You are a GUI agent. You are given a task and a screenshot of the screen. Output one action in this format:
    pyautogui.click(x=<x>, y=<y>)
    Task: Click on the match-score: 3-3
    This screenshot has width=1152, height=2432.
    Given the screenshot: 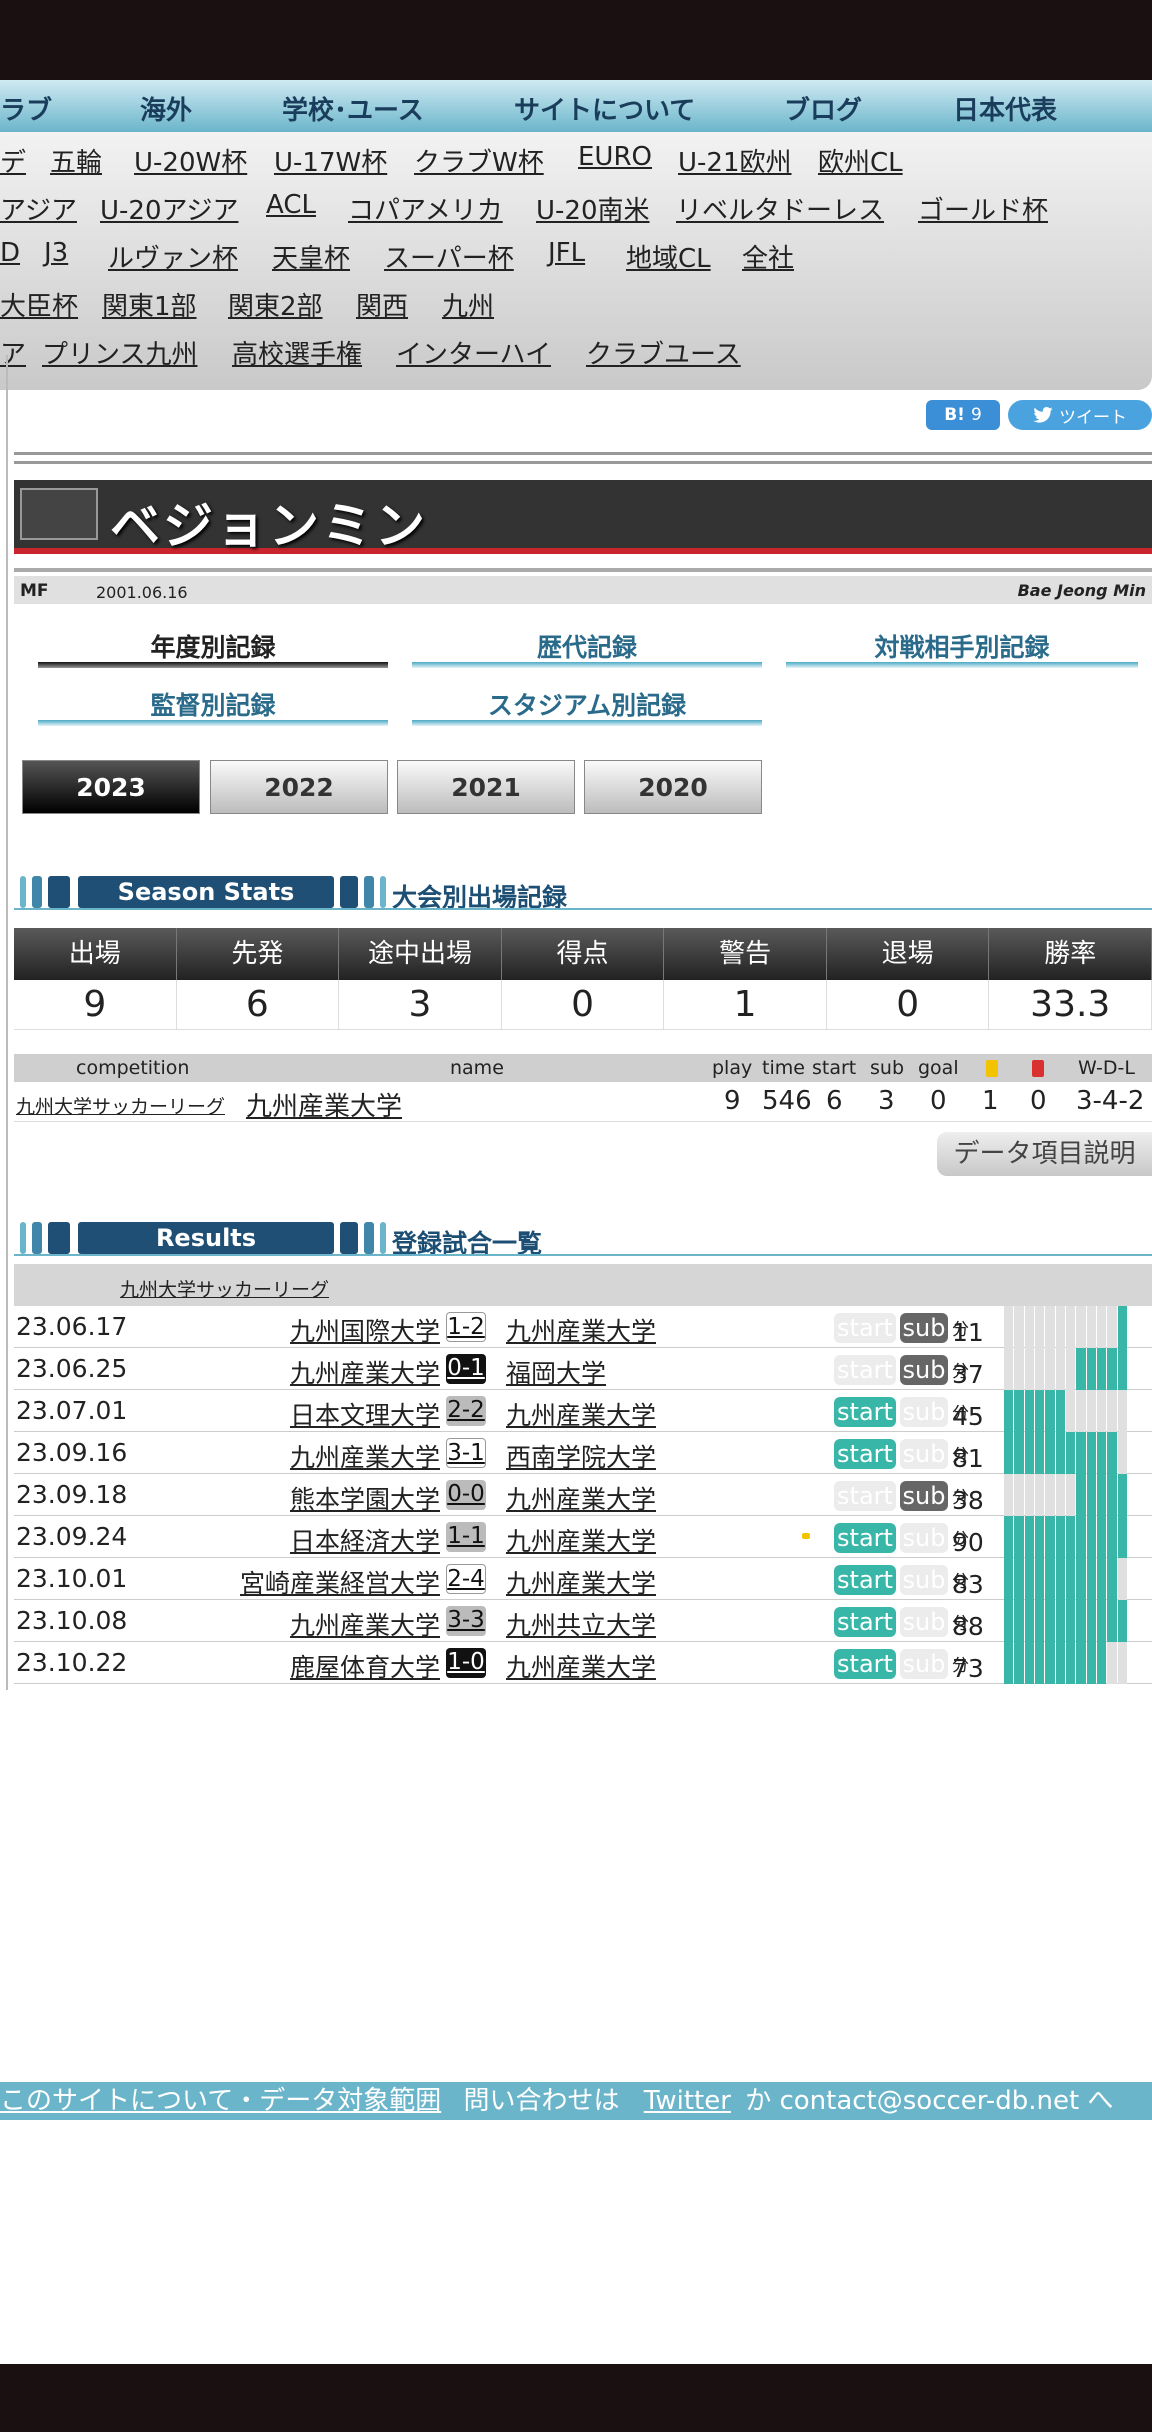 What is the action you would take?
    pyautogui.click(x=466, y=1621)
    